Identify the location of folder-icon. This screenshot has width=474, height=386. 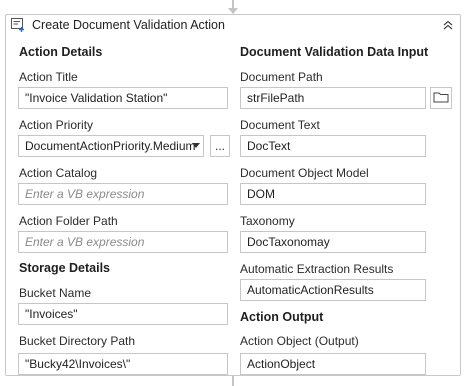
(441, 98).